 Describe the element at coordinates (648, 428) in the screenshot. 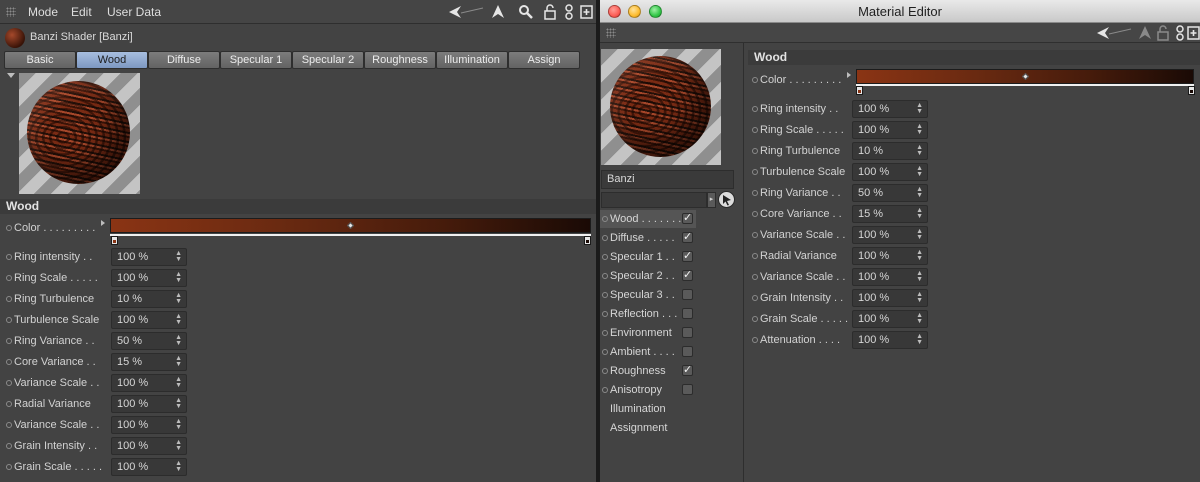

I see `channel-assignment: Assignment` at that location.